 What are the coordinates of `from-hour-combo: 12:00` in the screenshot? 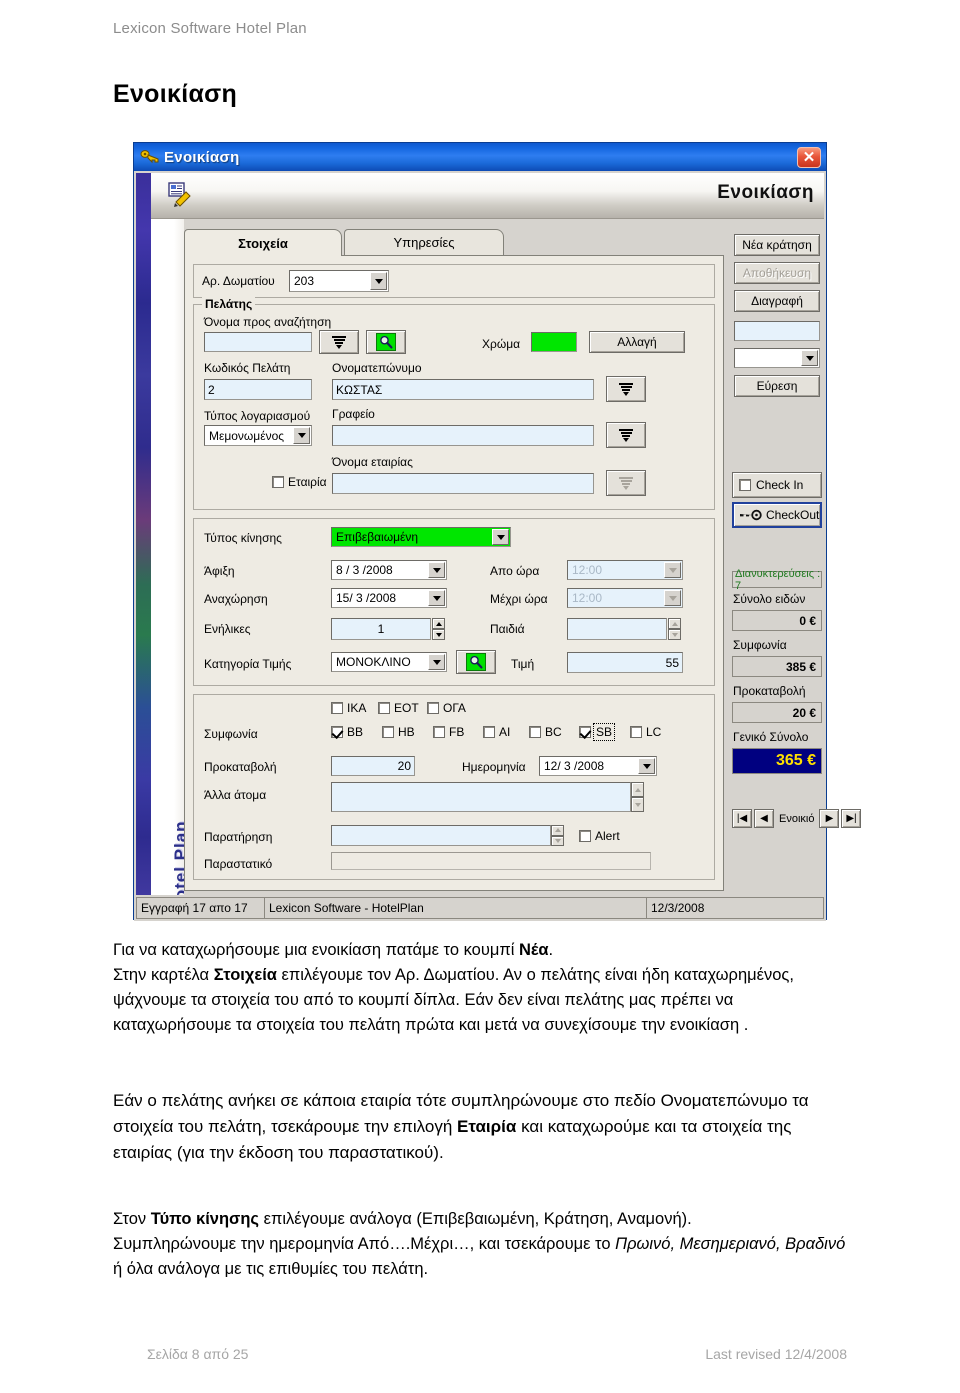 It's located at (625, 570).